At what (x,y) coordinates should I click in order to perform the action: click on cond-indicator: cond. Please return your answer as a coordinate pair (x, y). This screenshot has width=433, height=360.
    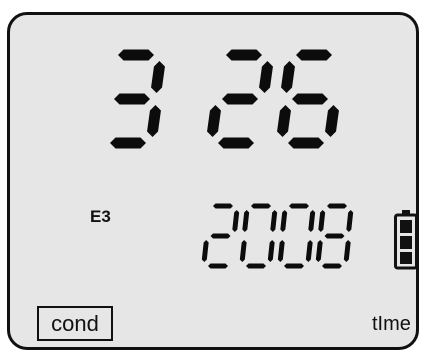
    Looking at the image, I should click on (75, 323).